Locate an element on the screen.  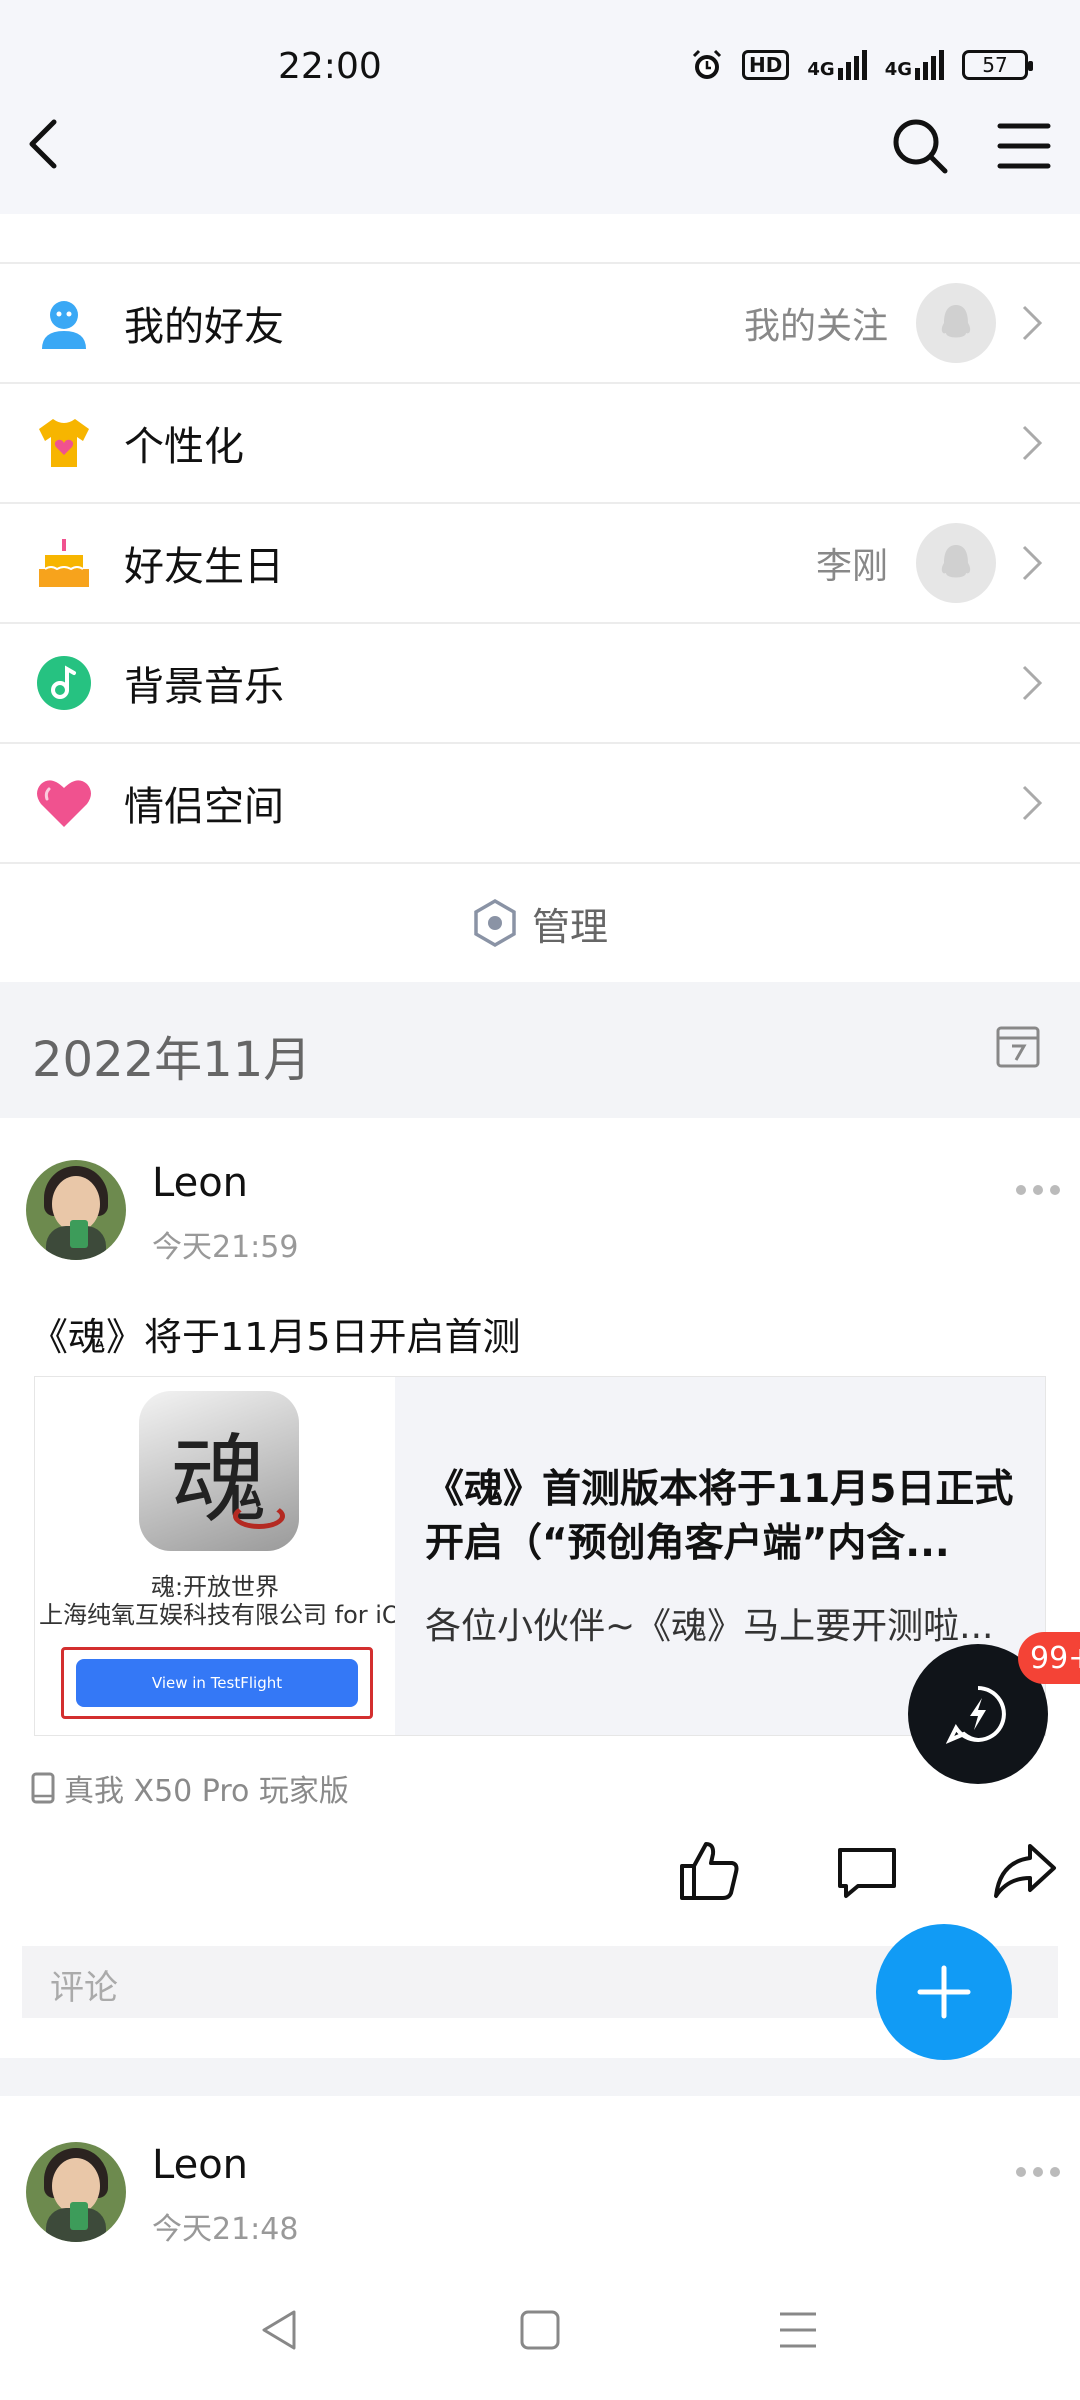
music-note-icon is located at coordinates (64, 683).